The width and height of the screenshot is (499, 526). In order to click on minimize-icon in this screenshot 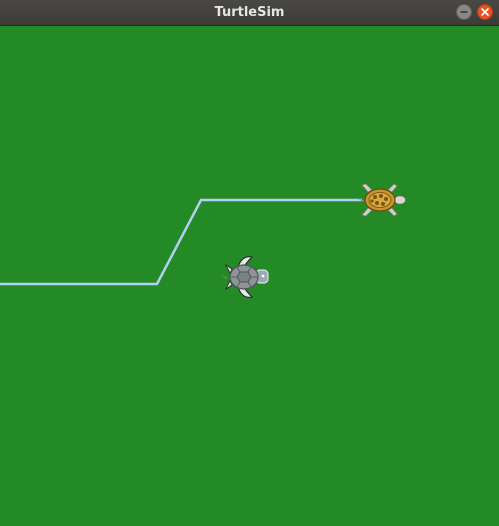, I will do `click(464, 12)`.